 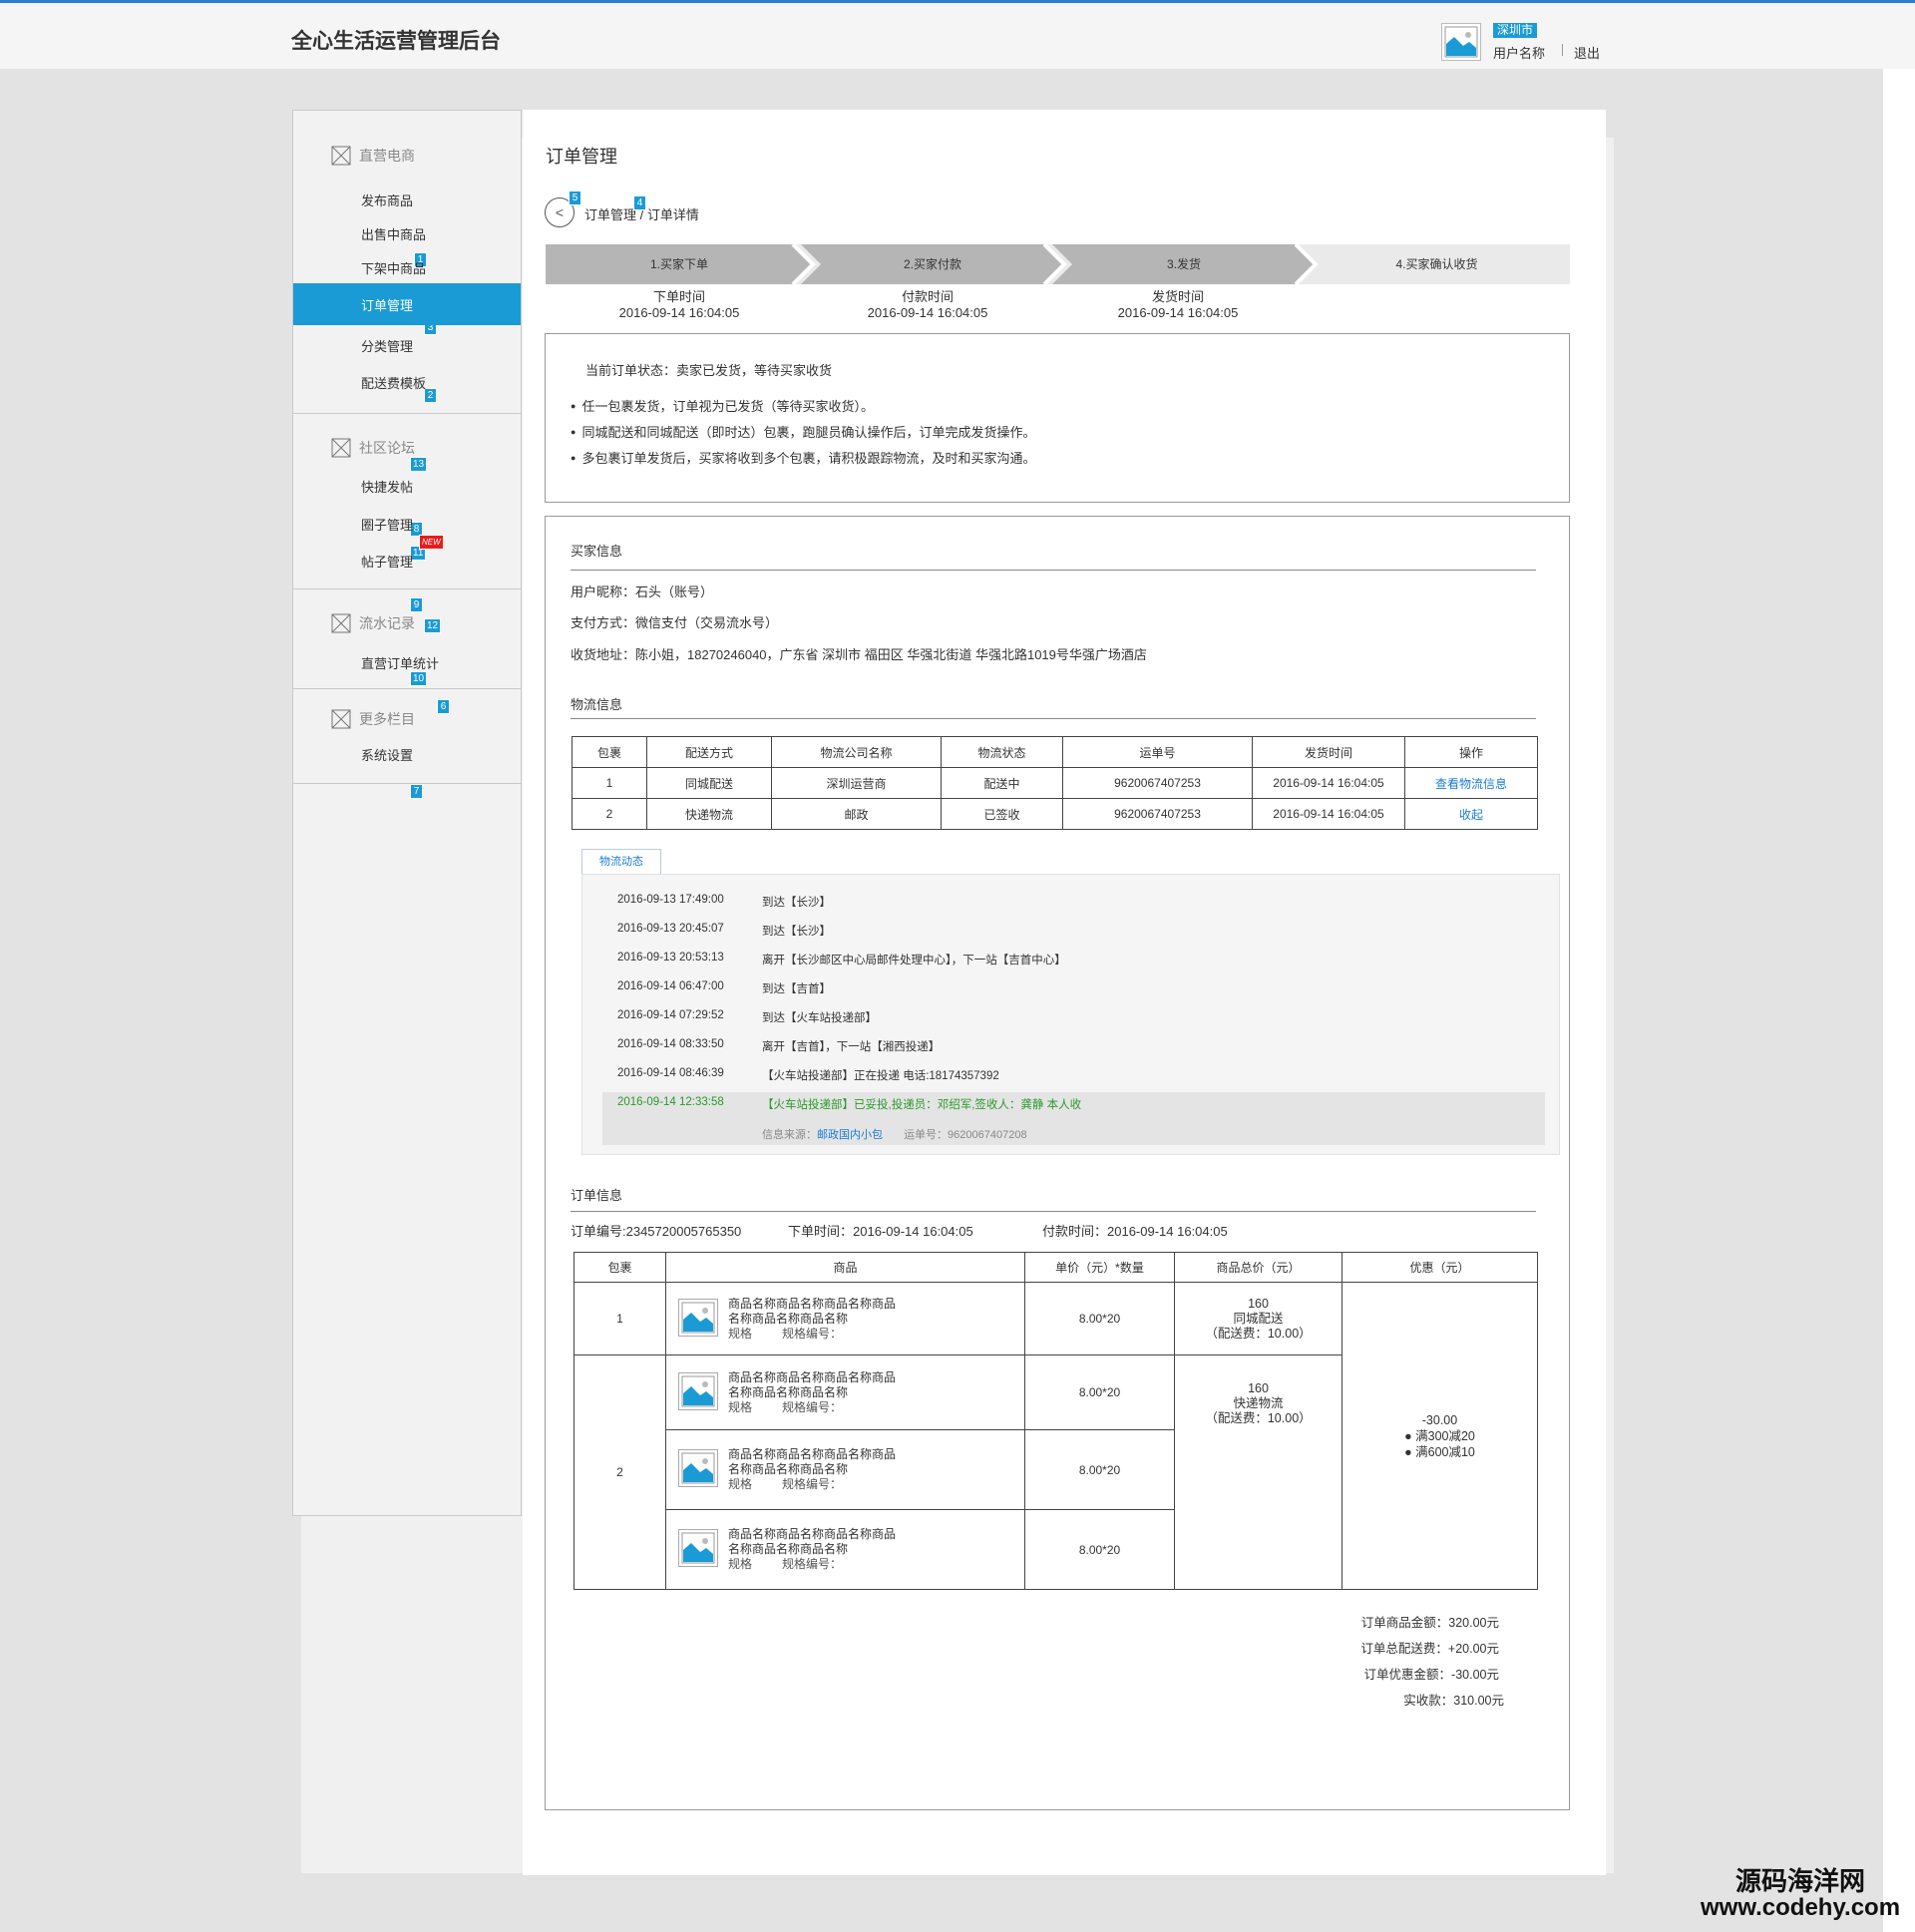 I want to click on discount-rule: ● 满300减20, so click(x=1439, y=1436).